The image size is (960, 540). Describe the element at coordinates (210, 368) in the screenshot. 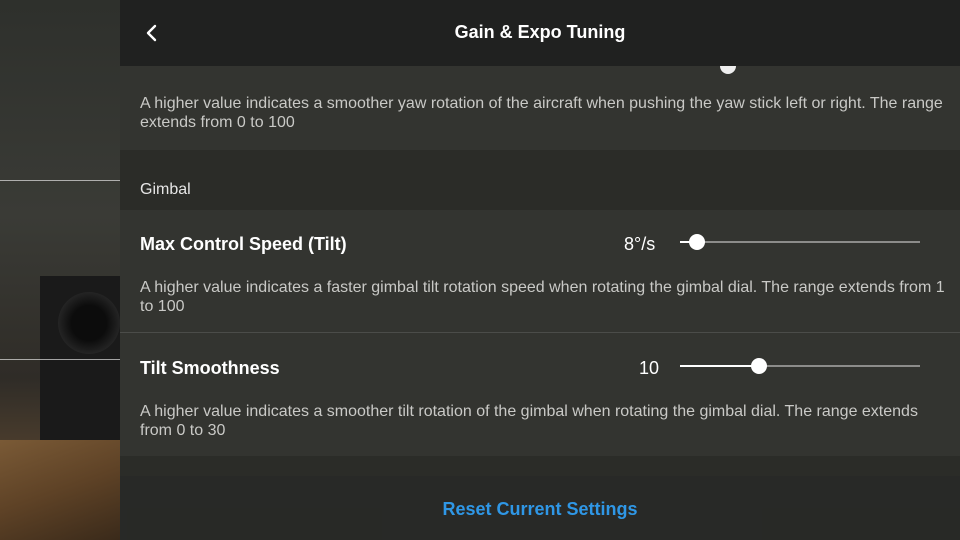

I see `tilt-smoothness-label: Tilt Smoothness` at that location.